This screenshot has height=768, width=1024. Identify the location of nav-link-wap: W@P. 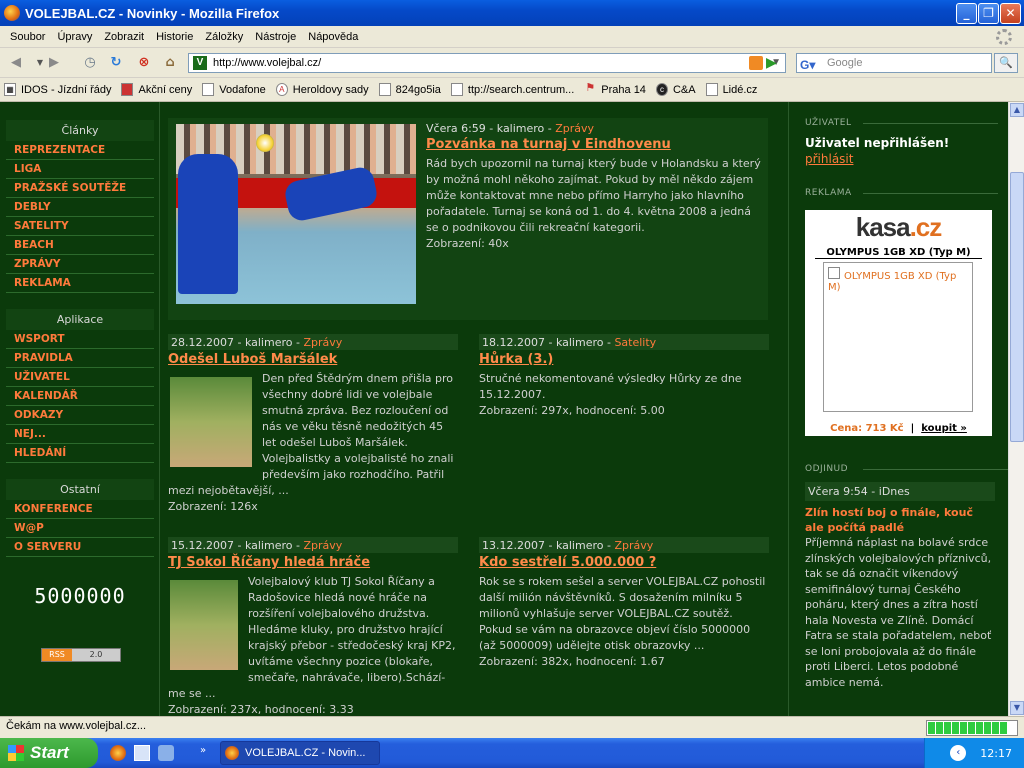
(80, 528).